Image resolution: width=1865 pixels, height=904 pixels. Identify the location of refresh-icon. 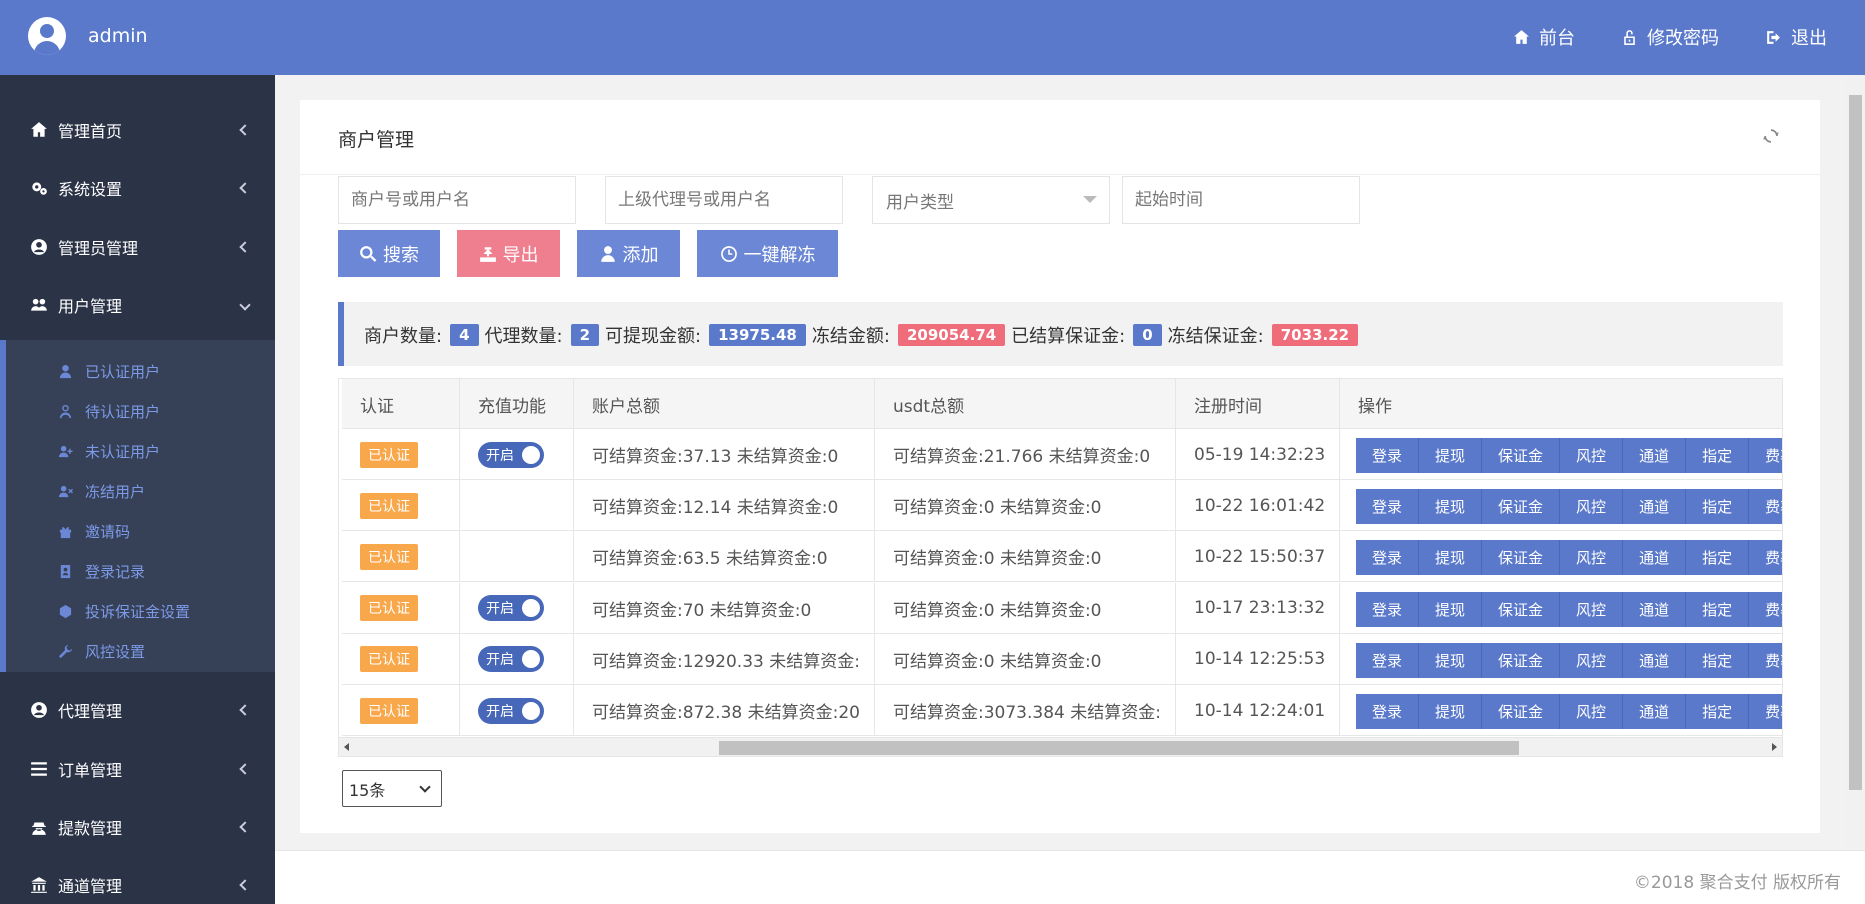
(1771, 136).